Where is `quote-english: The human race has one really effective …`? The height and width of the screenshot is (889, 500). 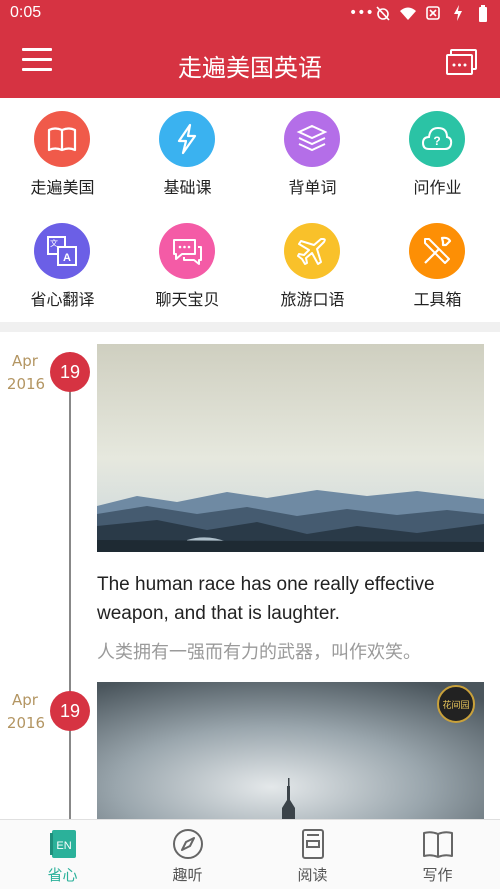 quote-english: The human race has one really effective … is located at coordinates (266, 599).